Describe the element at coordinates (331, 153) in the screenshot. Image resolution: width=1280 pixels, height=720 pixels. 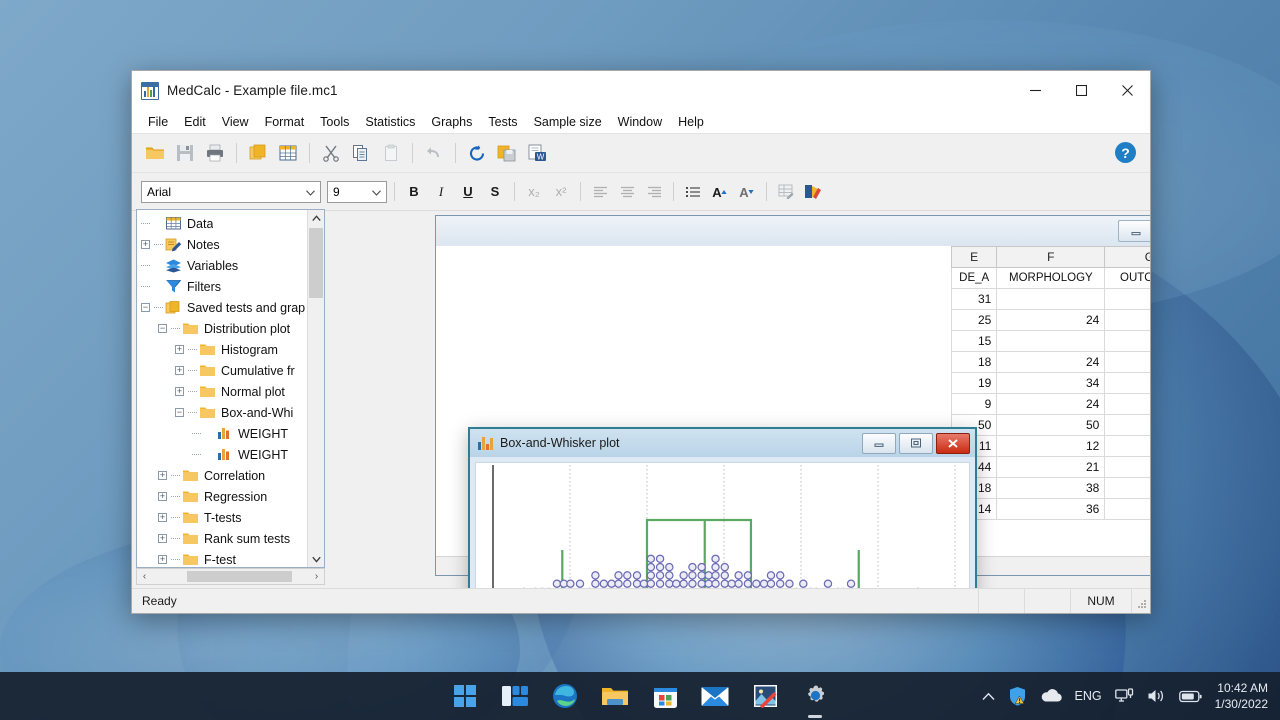
I see `cut-icon` at that location.